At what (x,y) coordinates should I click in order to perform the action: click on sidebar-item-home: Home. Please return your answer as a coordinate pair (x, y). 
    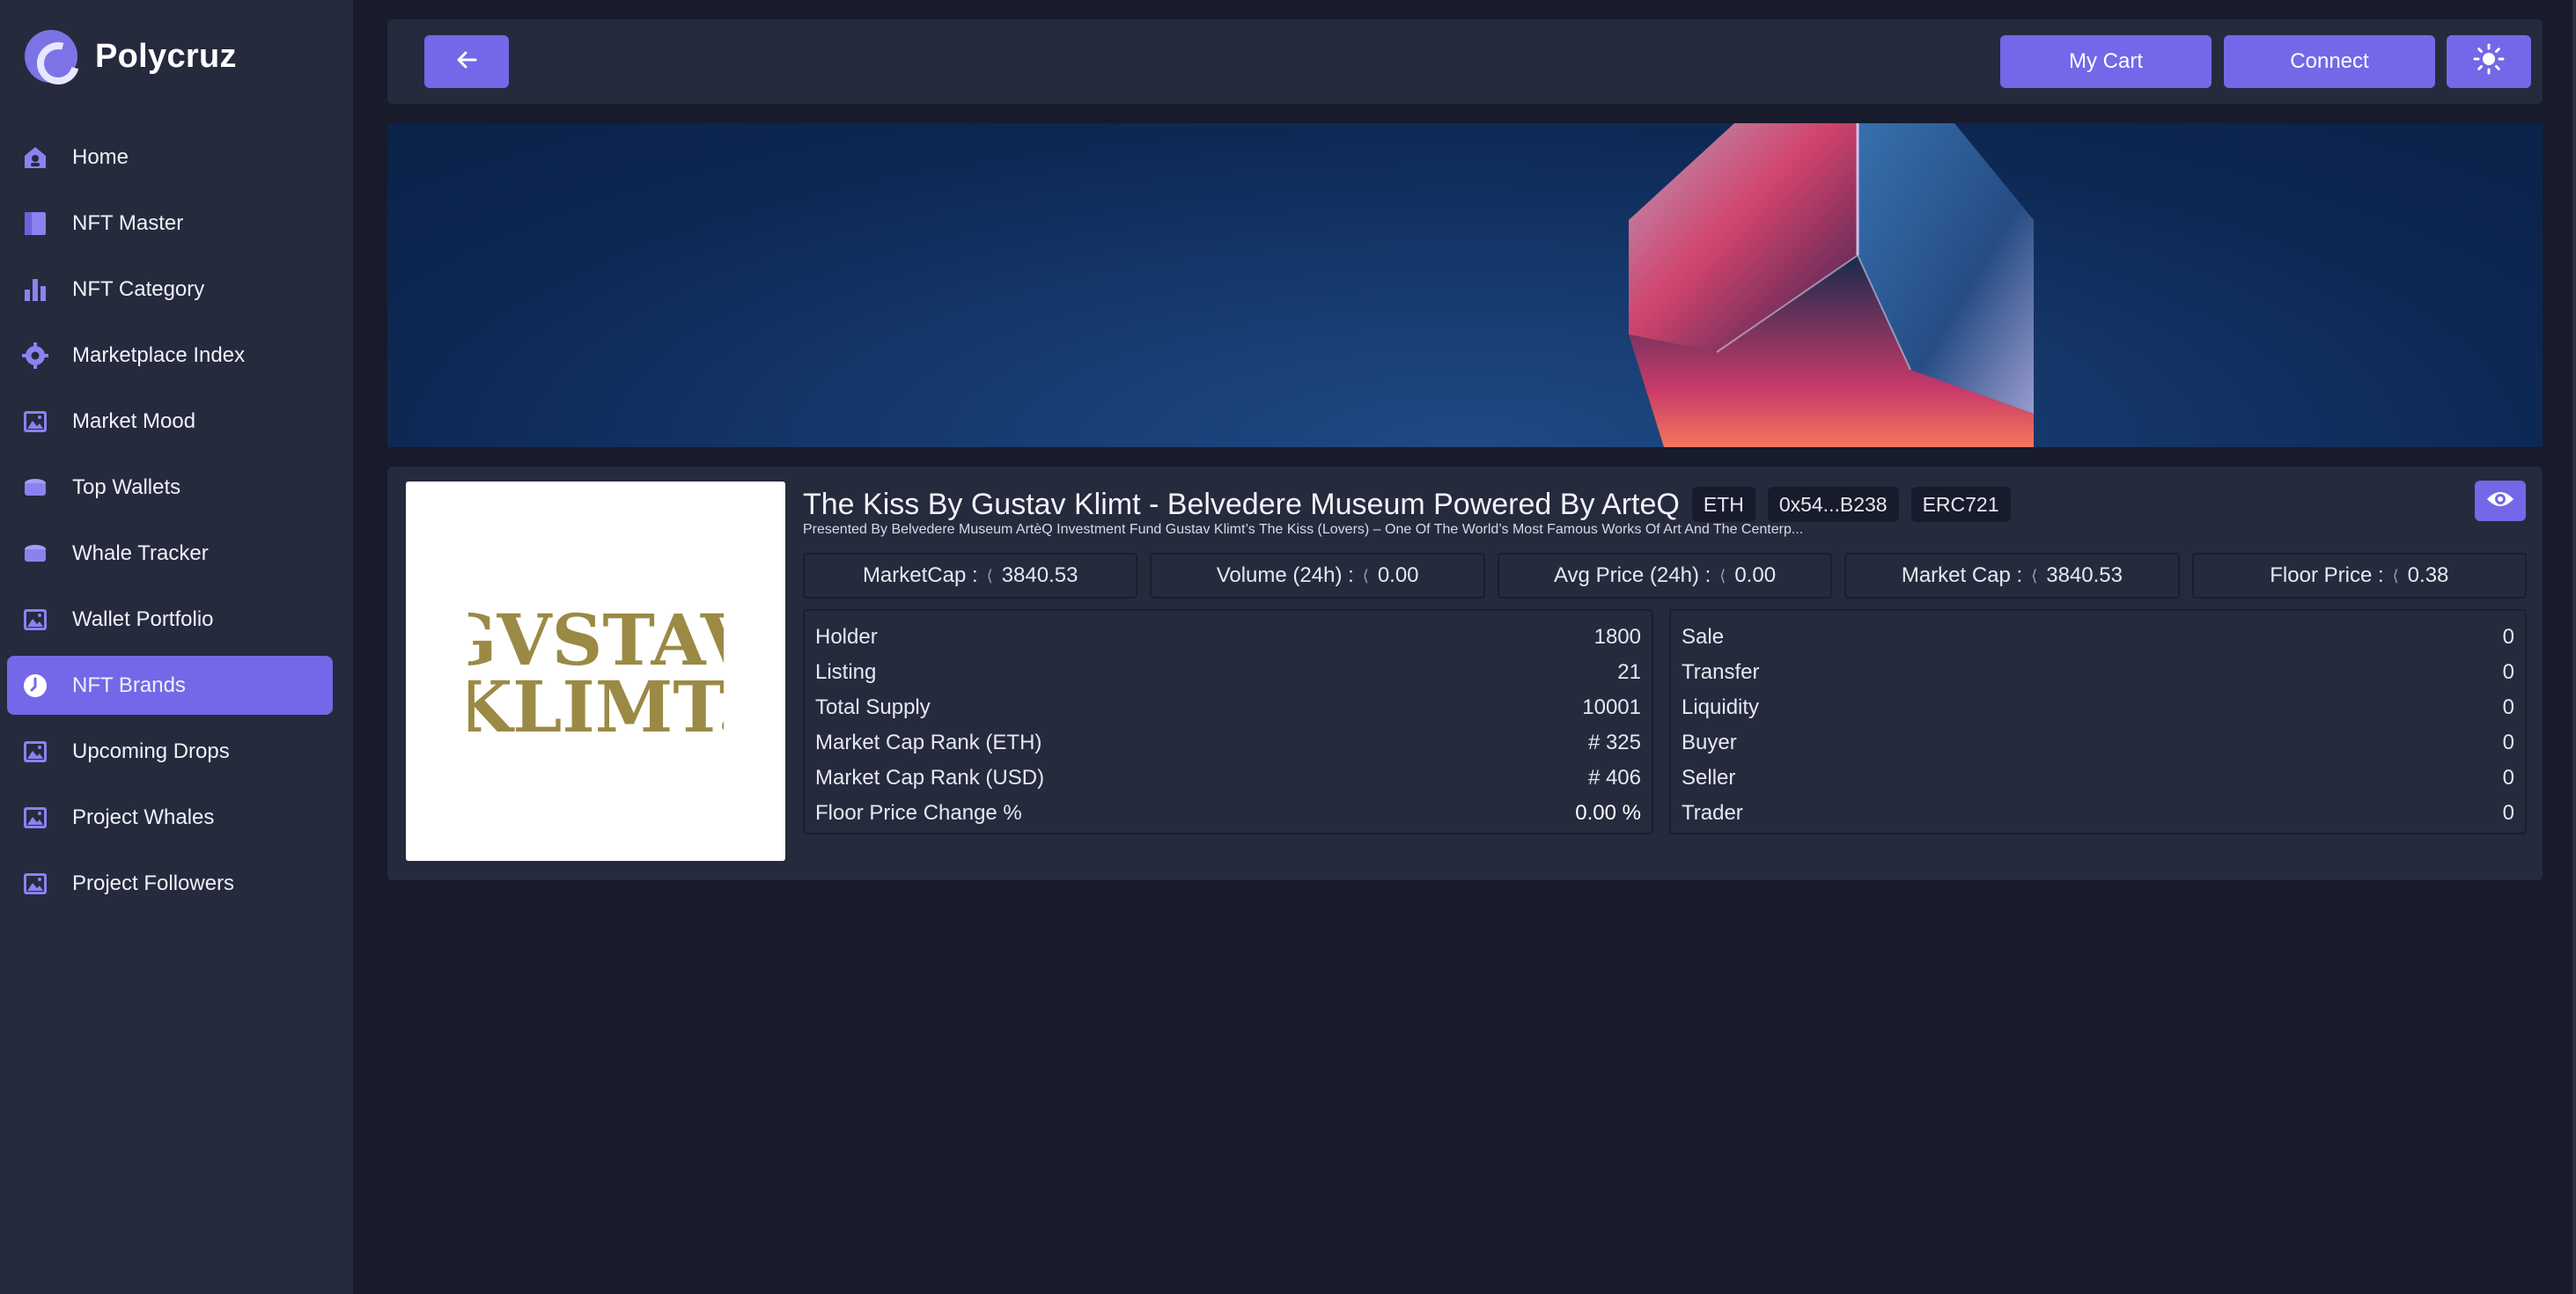
    Looking at the image, I should click on (170, 158).